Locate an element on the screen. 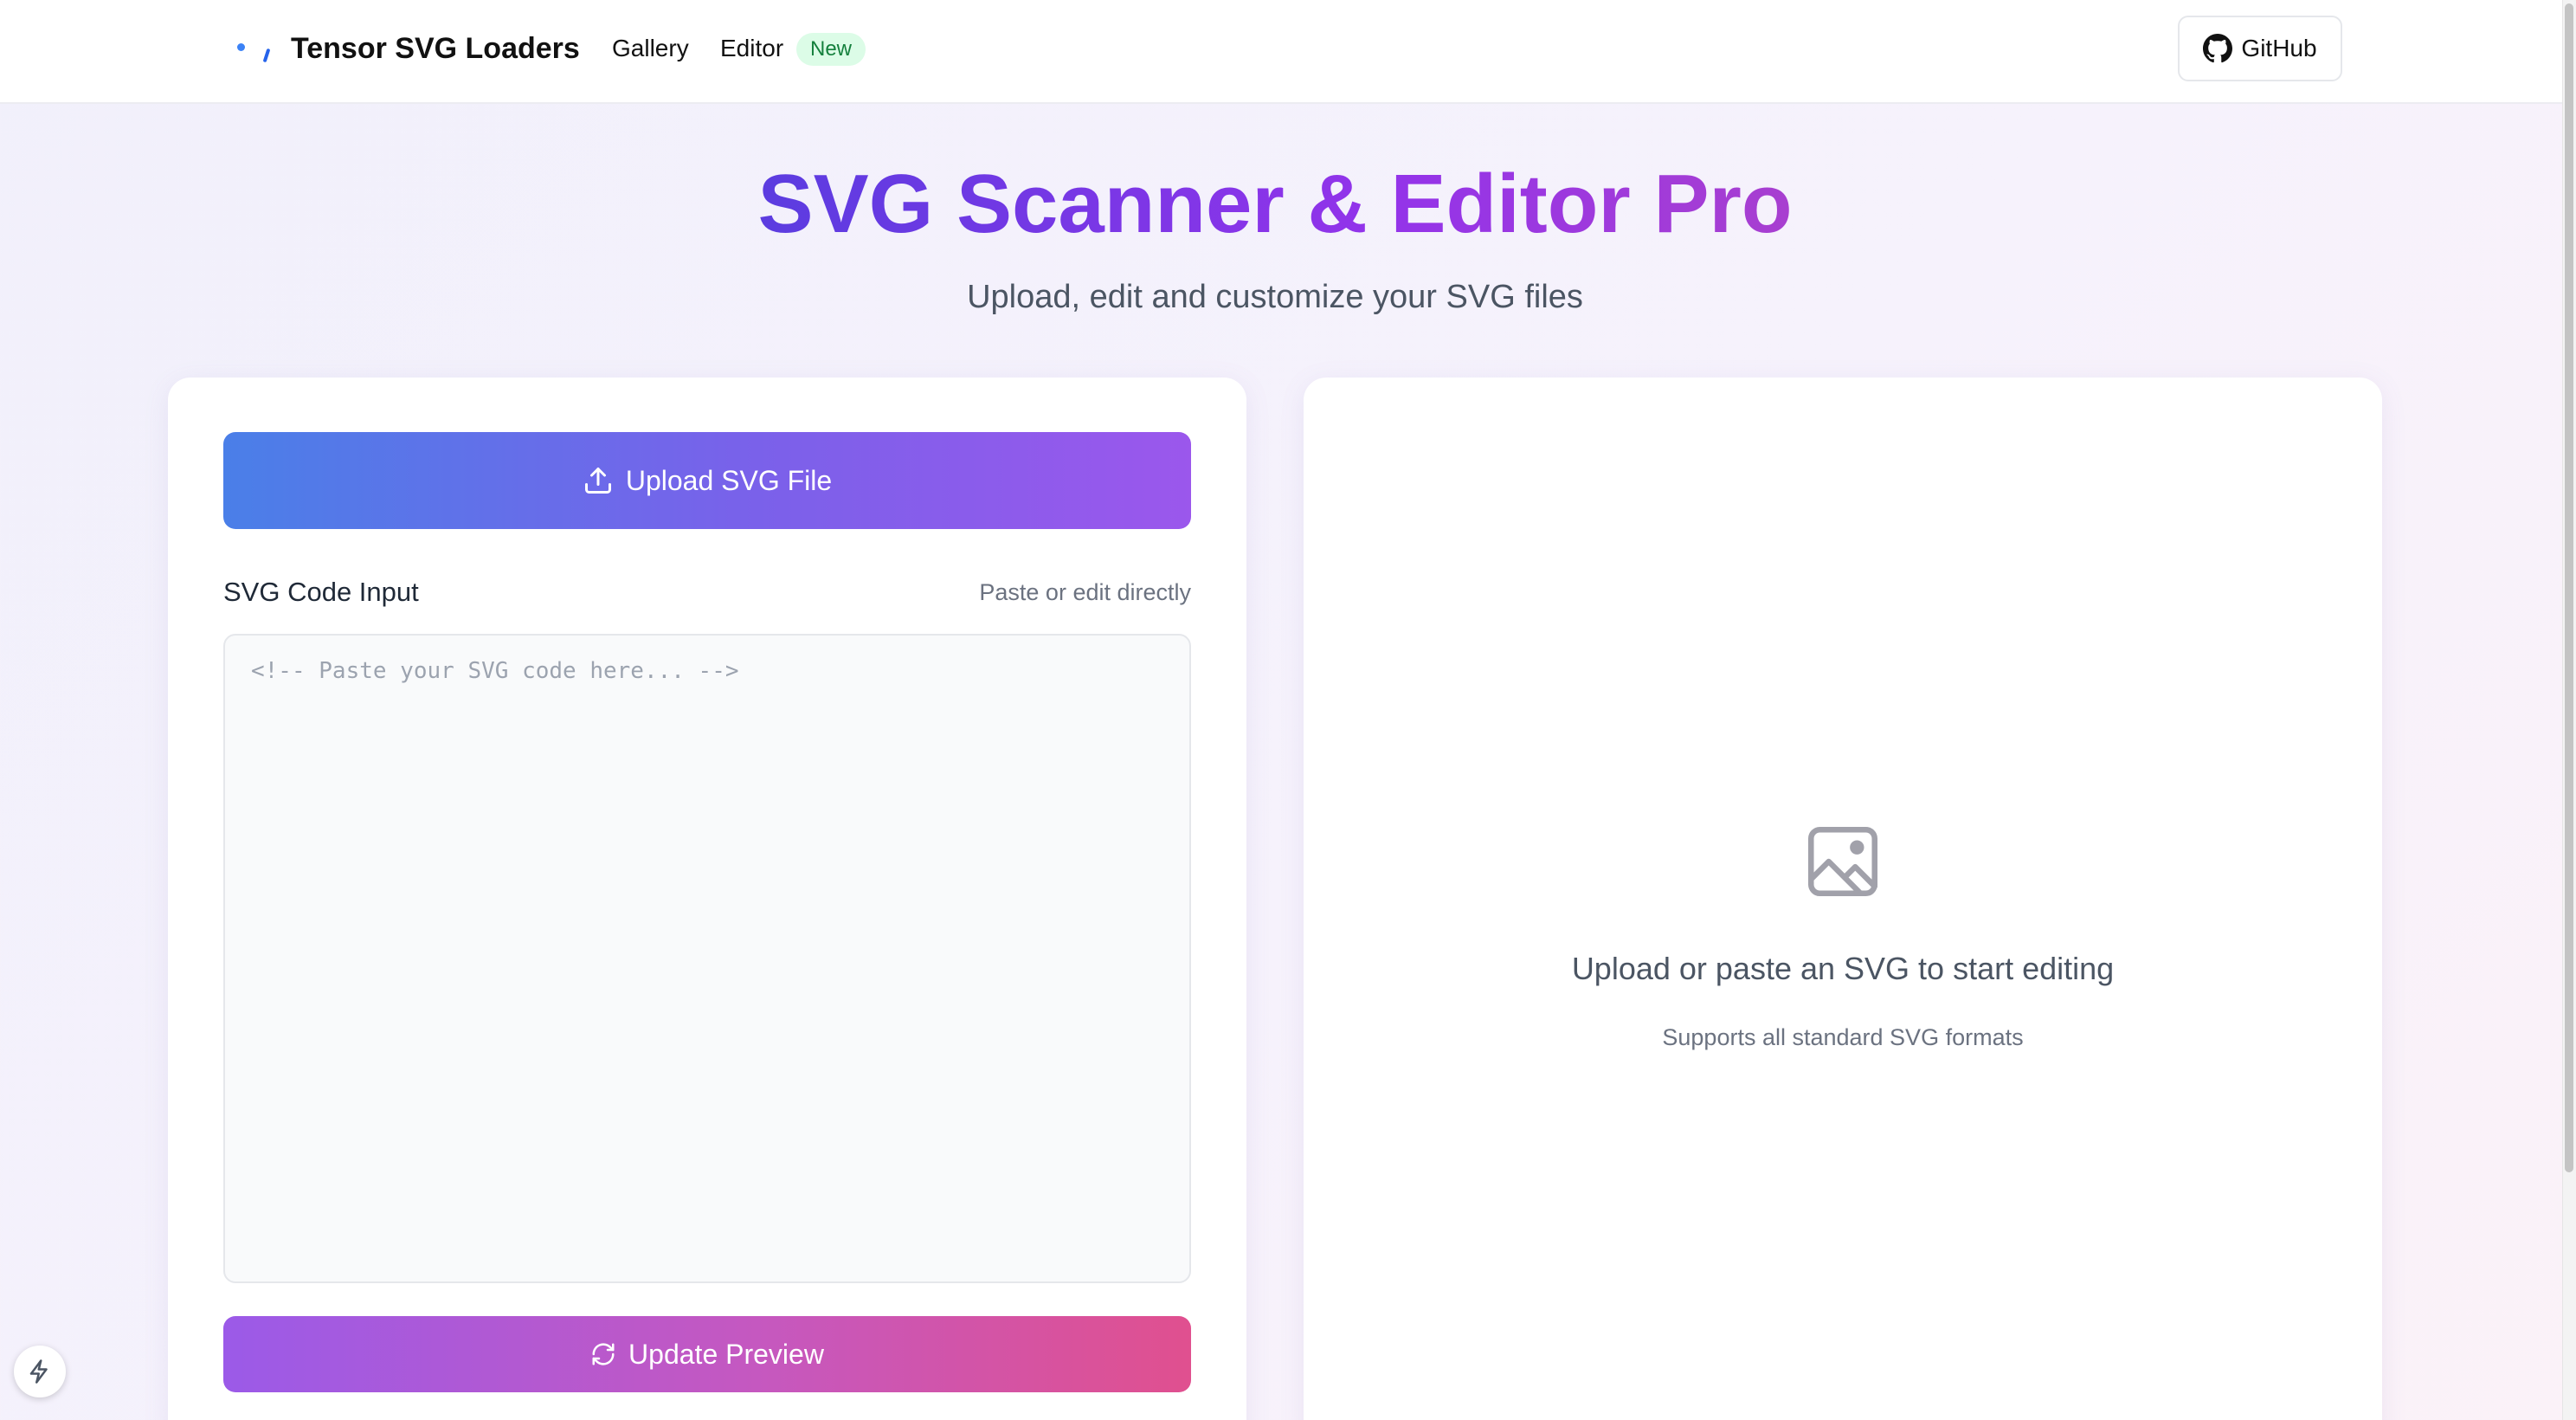 The height and width of the screenshot is (1420, 2576). image-icon is located at coordinates (1842, 861).